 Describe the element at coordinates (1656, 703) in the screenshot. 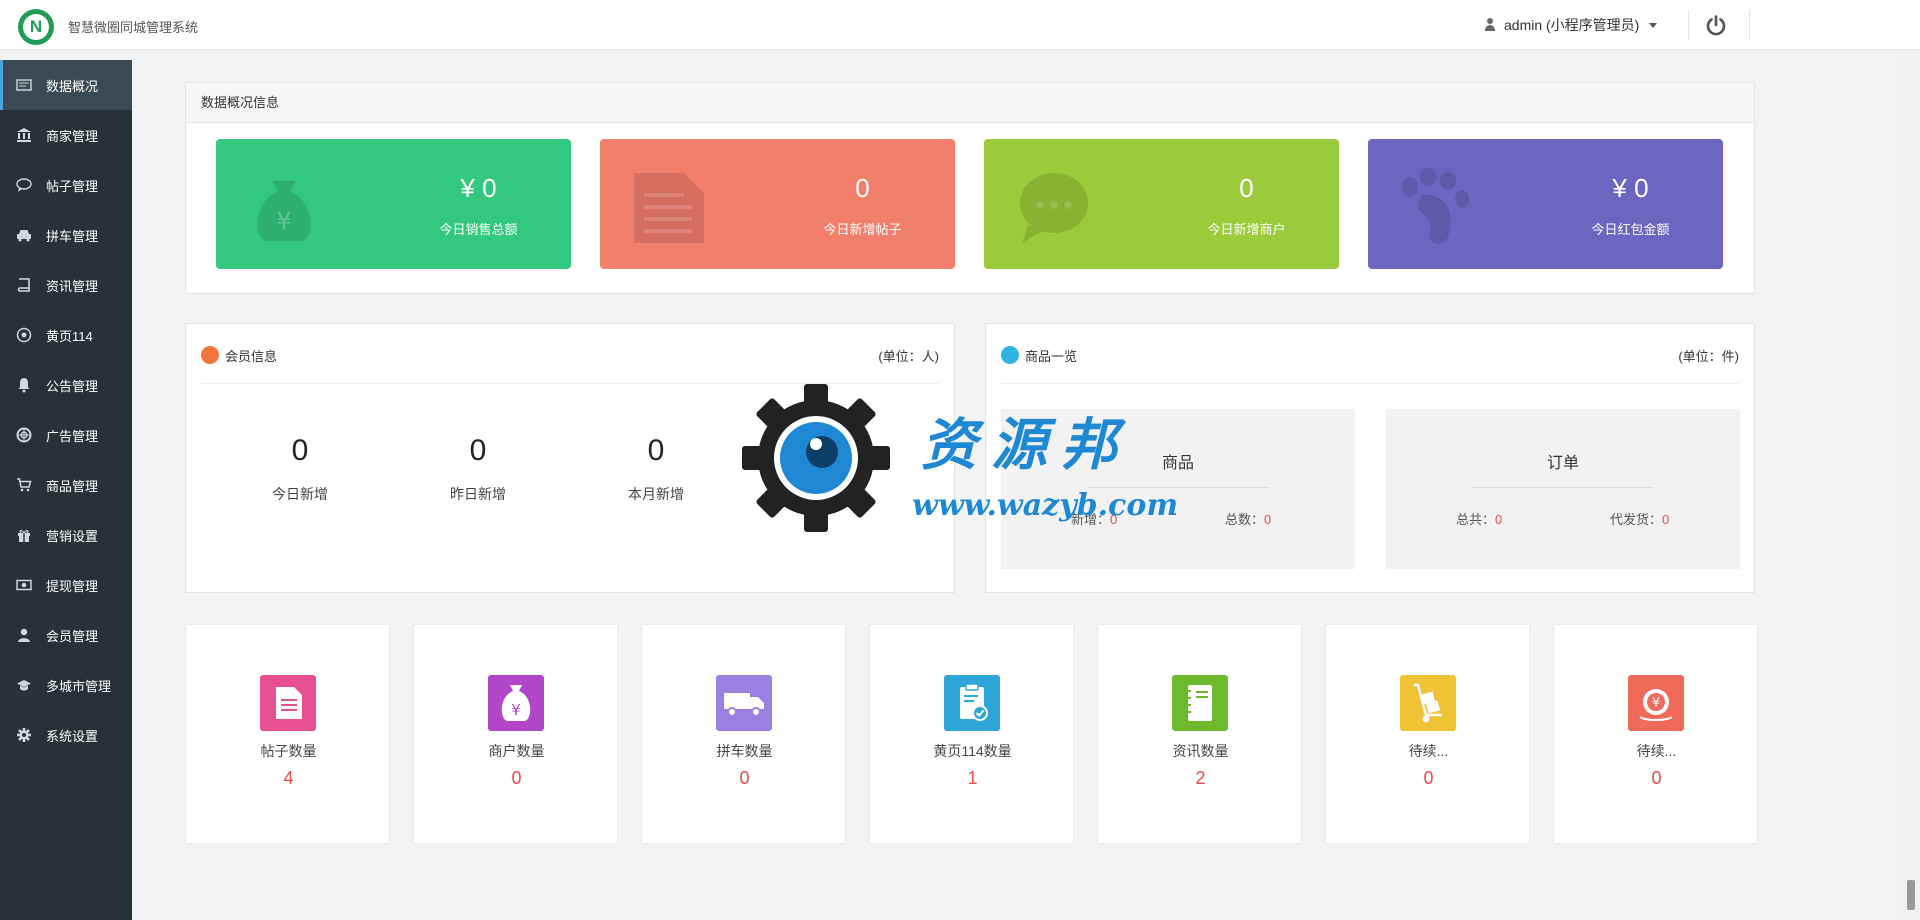

I see `yuan-coin-icon: ¥` at that location.